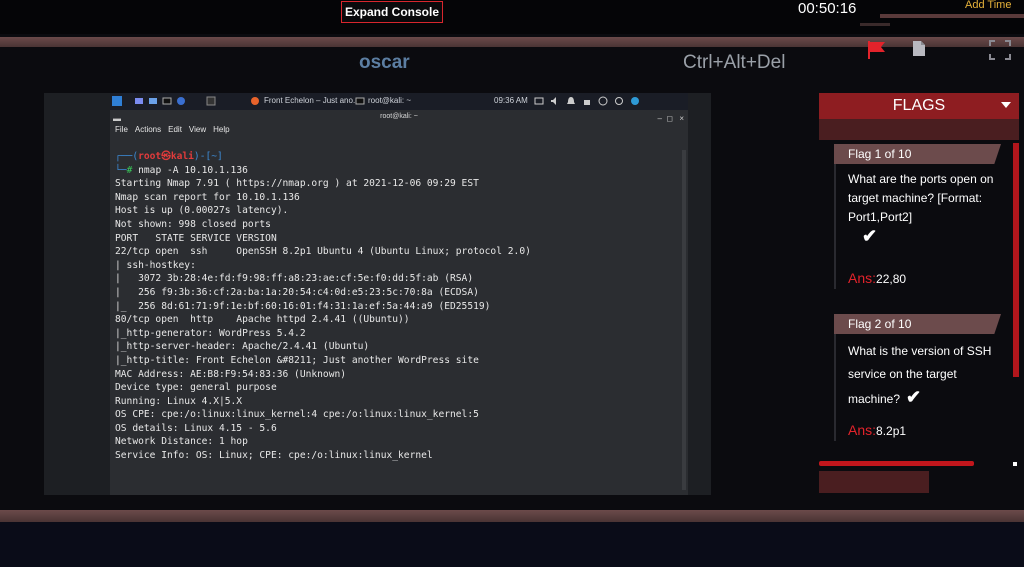  What do you see at coordinates (193, 170) in the screenshot?
I see `command-text: nmap -A 10.10.1.136` at bounding box center [193, 170].